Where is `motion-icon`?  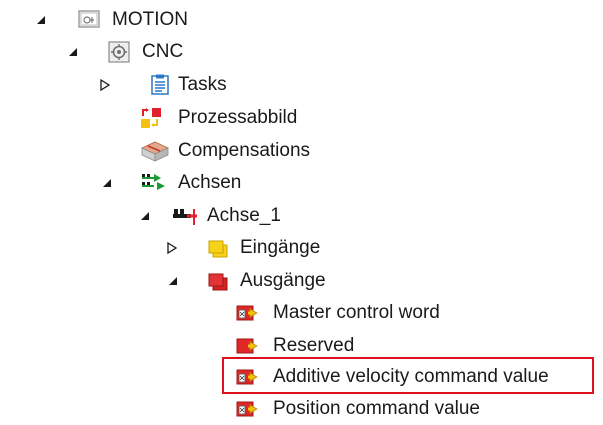
motion-icon is located at coordinates (89, 19).